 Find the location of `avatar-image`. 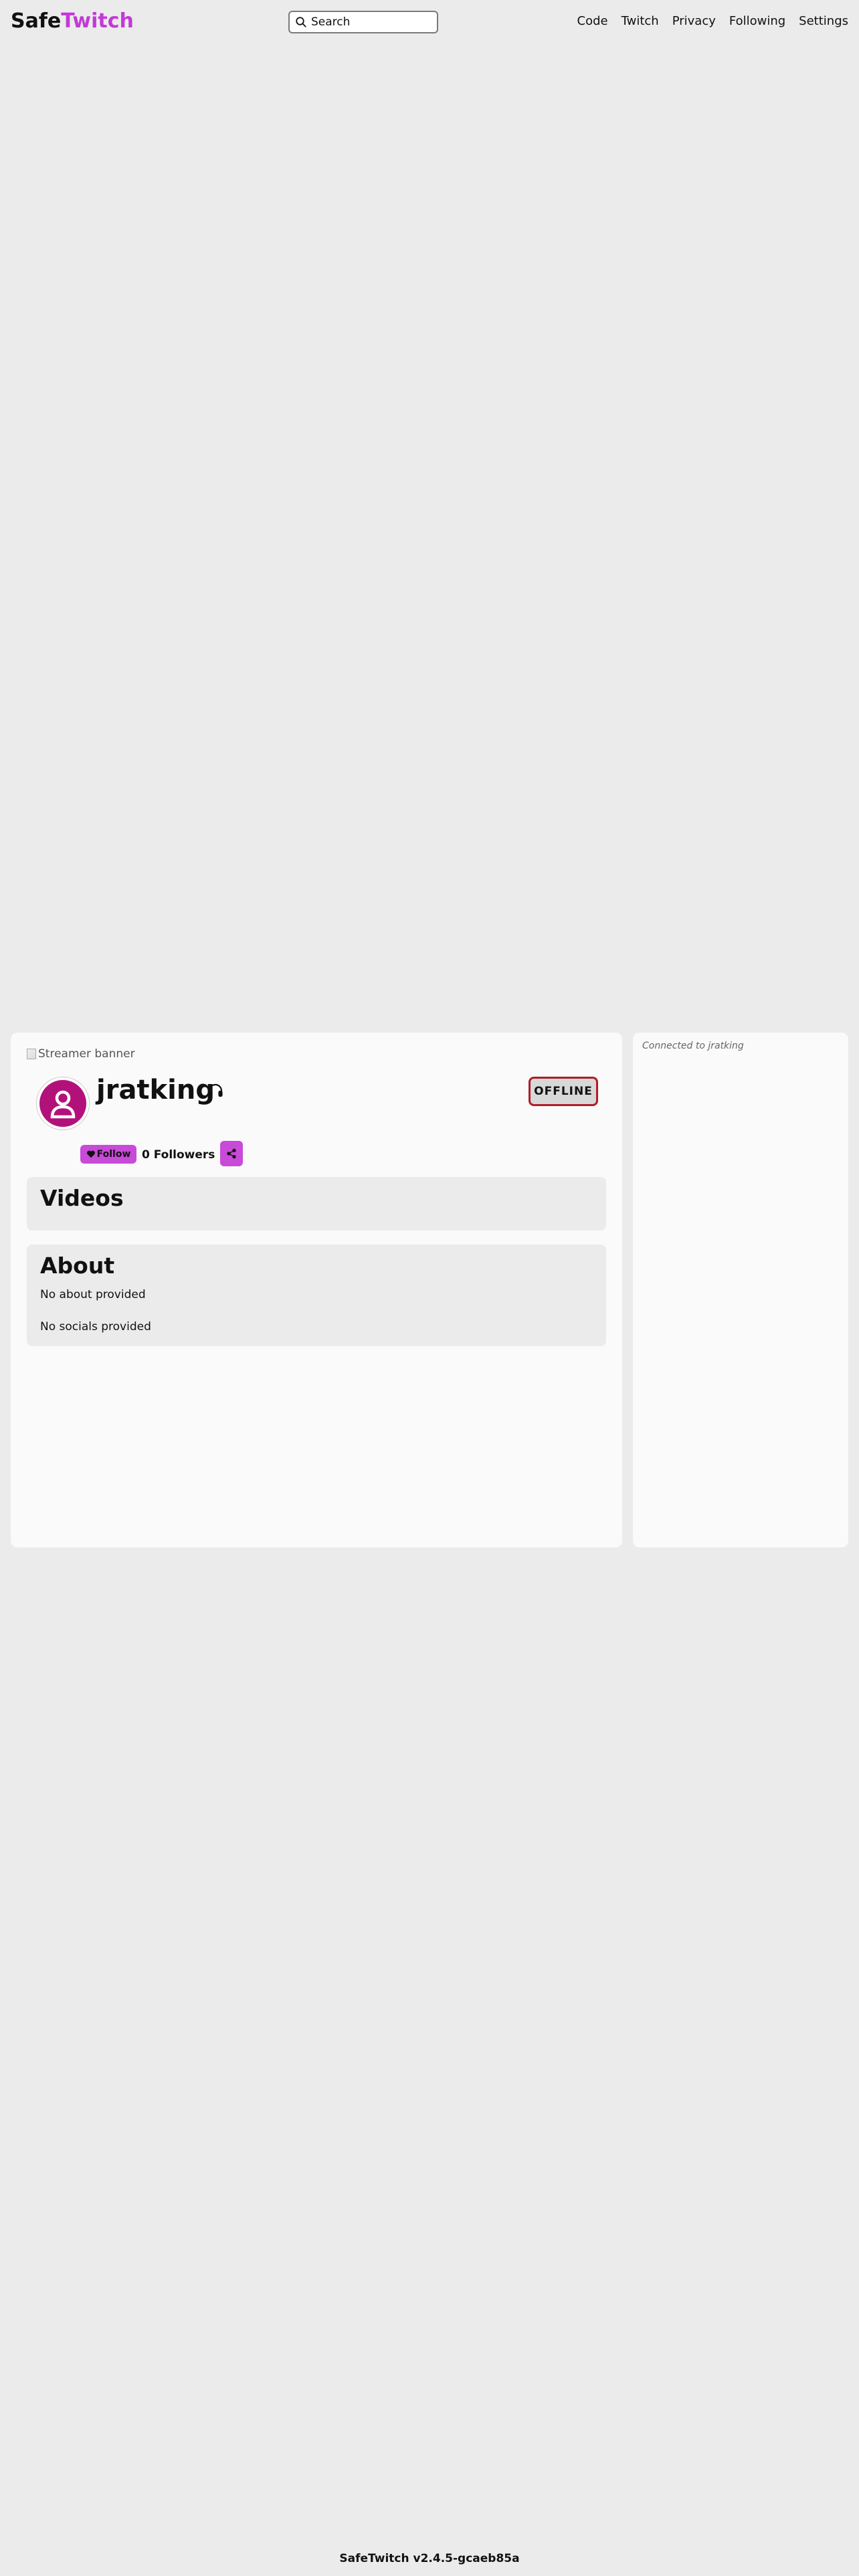

avatar-image is located at coordinates (63, 1103).